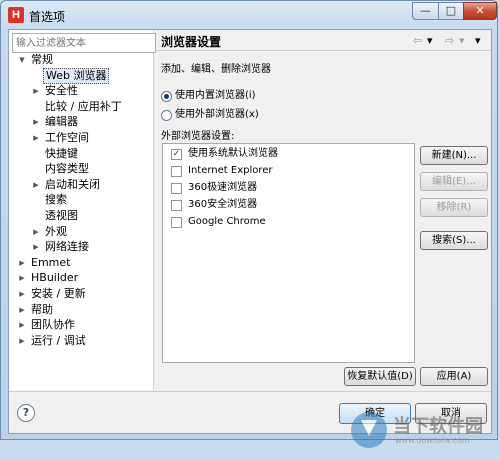 The height and width of the screenshot is (460, 500). What do you see at coordinates (216, 69) in the screenshot?
I see `page-description: 添加、编辑、删除浏览器` at bounding box center [216, 69].